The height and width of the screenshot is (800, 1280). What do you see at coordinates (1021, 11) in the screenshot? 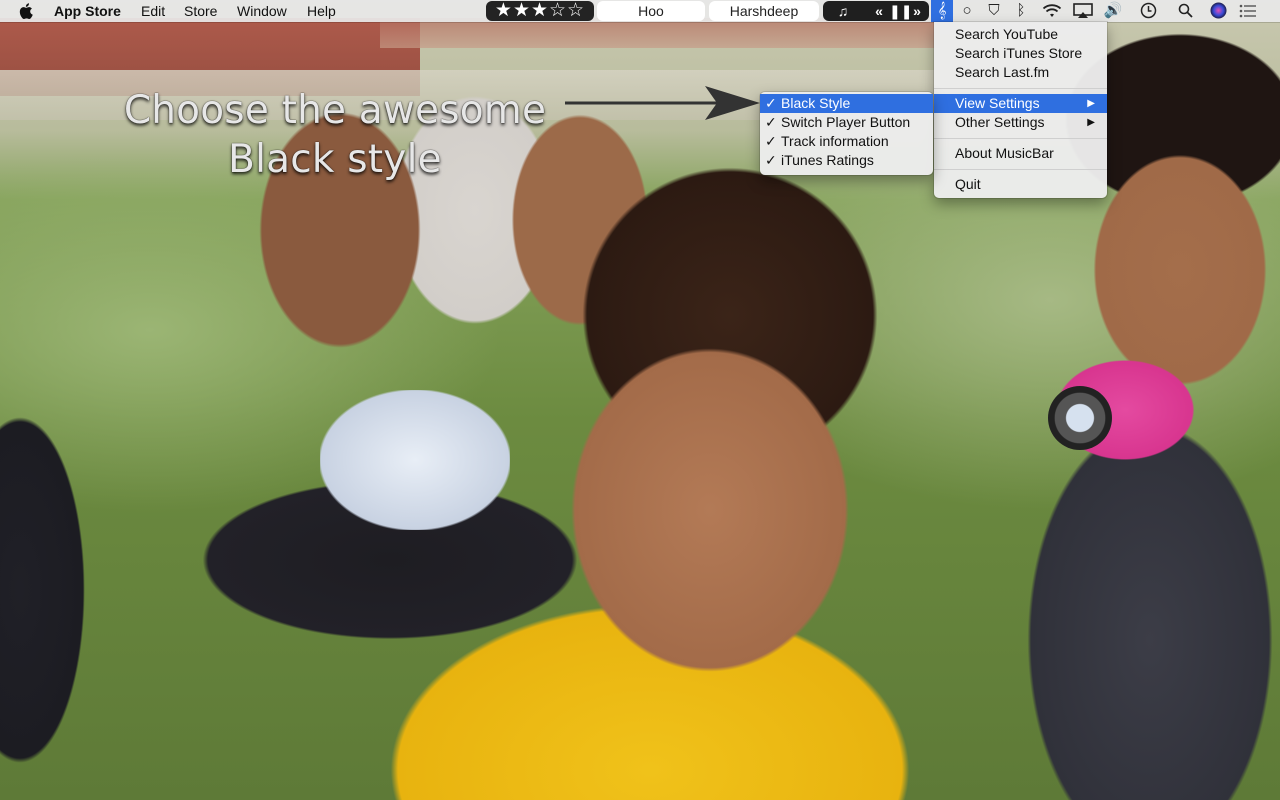
I see `bluetooth-icon: ᛒ` at bounding box center [1021, 11].